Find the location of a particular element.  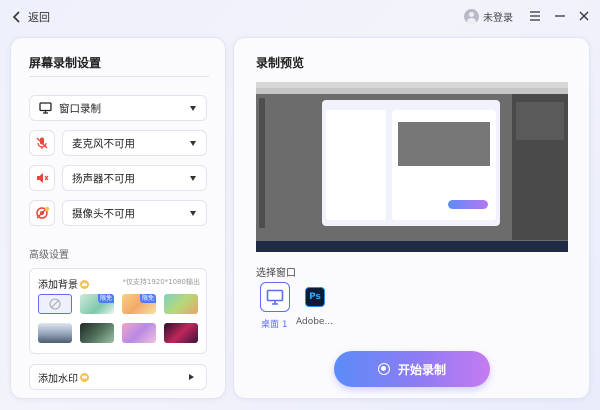

record-mode-dropdown: 窗口录制 is located at coordinates (118, 108).